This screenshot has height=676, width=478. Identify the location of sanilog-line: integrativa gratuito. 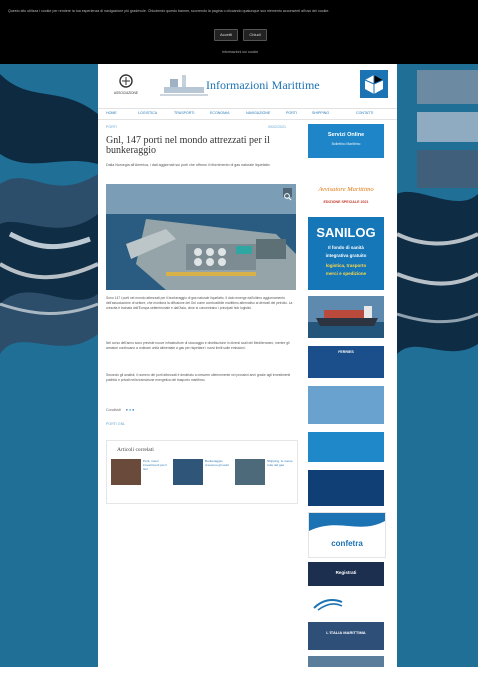
(346, 255).